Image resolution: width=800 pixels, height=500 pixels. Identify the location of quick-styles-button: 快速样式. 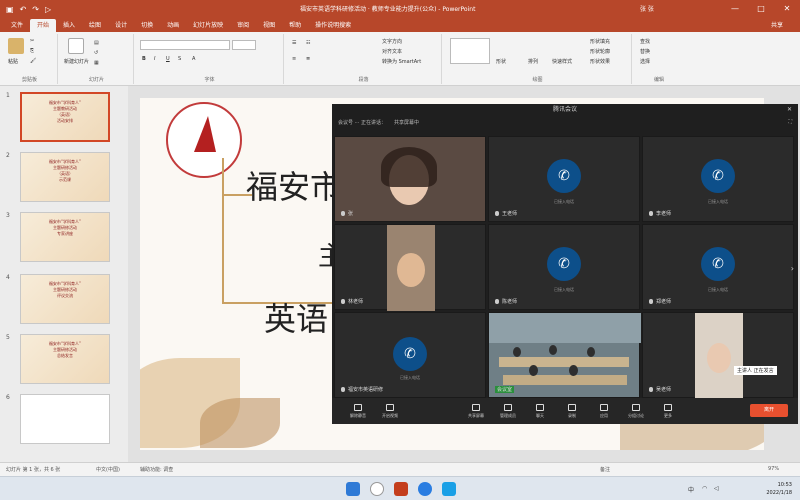
(562, 61).